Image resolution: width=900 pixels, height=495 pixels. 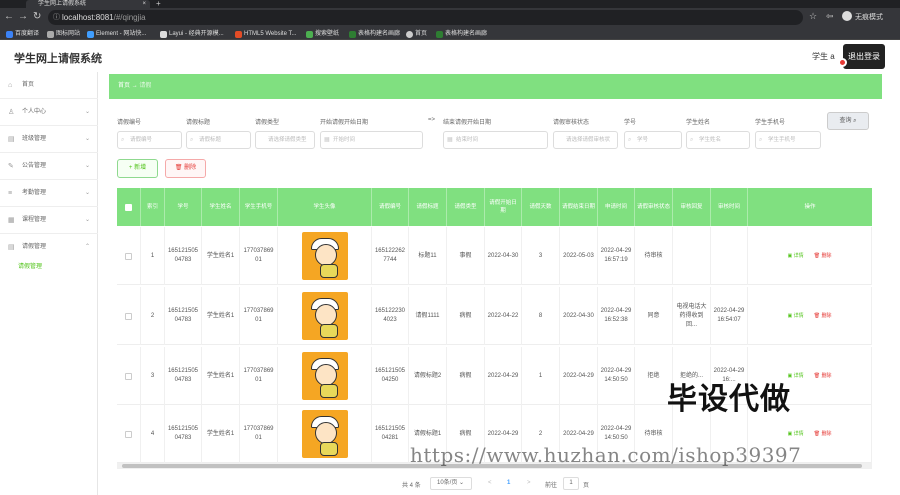 What do you see at coordinates (810, 207) in the screenshot?
I see `column-header: 操作` at bounding box center [810, 207].